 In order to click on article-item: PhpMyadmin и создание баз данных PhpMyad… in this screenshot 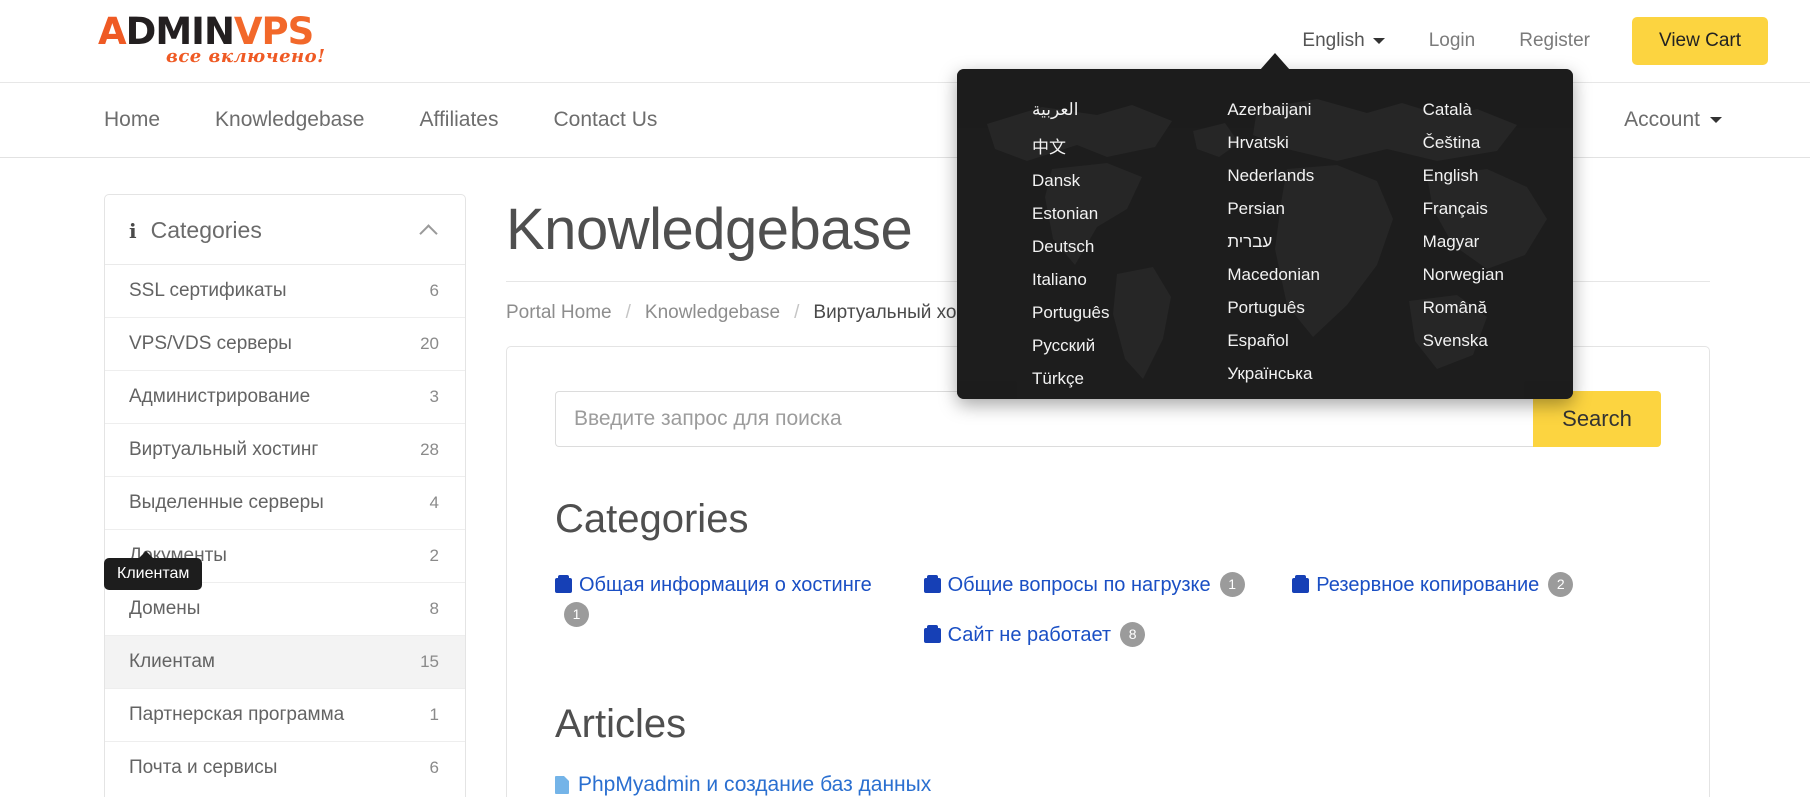, I will do `click(1108, 785)`.